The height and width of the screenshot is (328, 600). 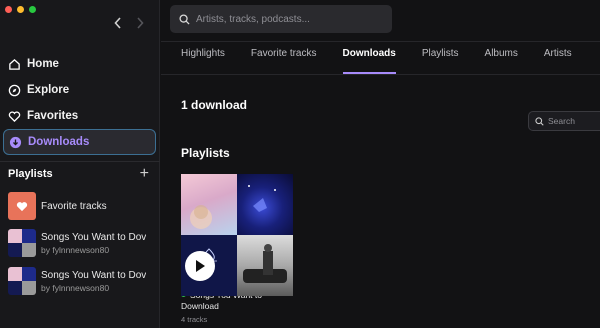 What do you see at coordinates (15, 142) in the screenshot?
I see `download-icon` at bounding box center [15, 142].